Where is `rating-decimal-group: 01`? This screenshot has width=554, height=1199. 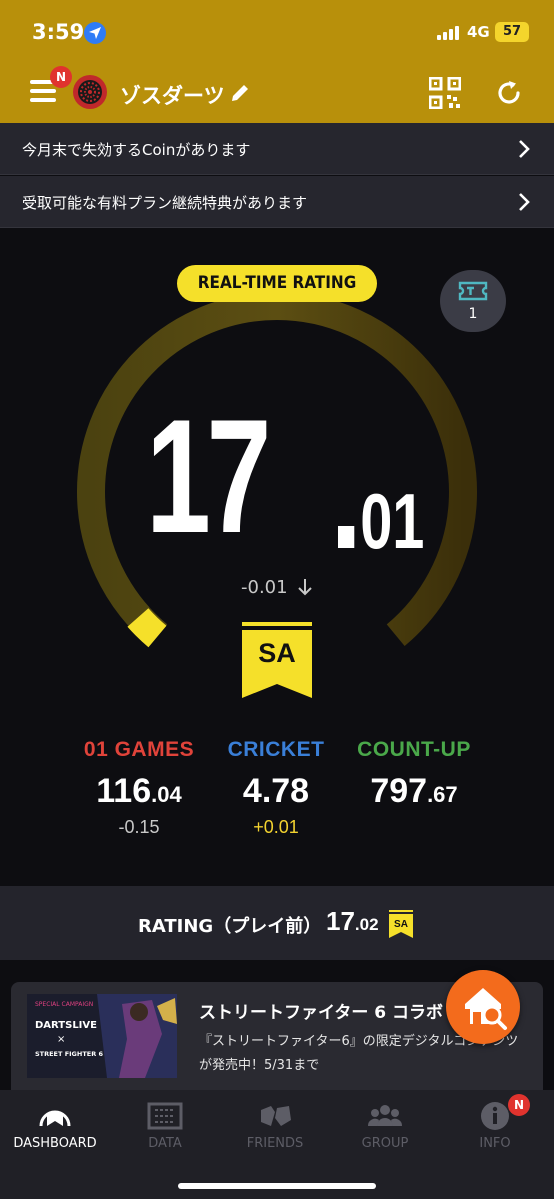
rating-decimal-group: 01 is located at coordinates (381, 521).